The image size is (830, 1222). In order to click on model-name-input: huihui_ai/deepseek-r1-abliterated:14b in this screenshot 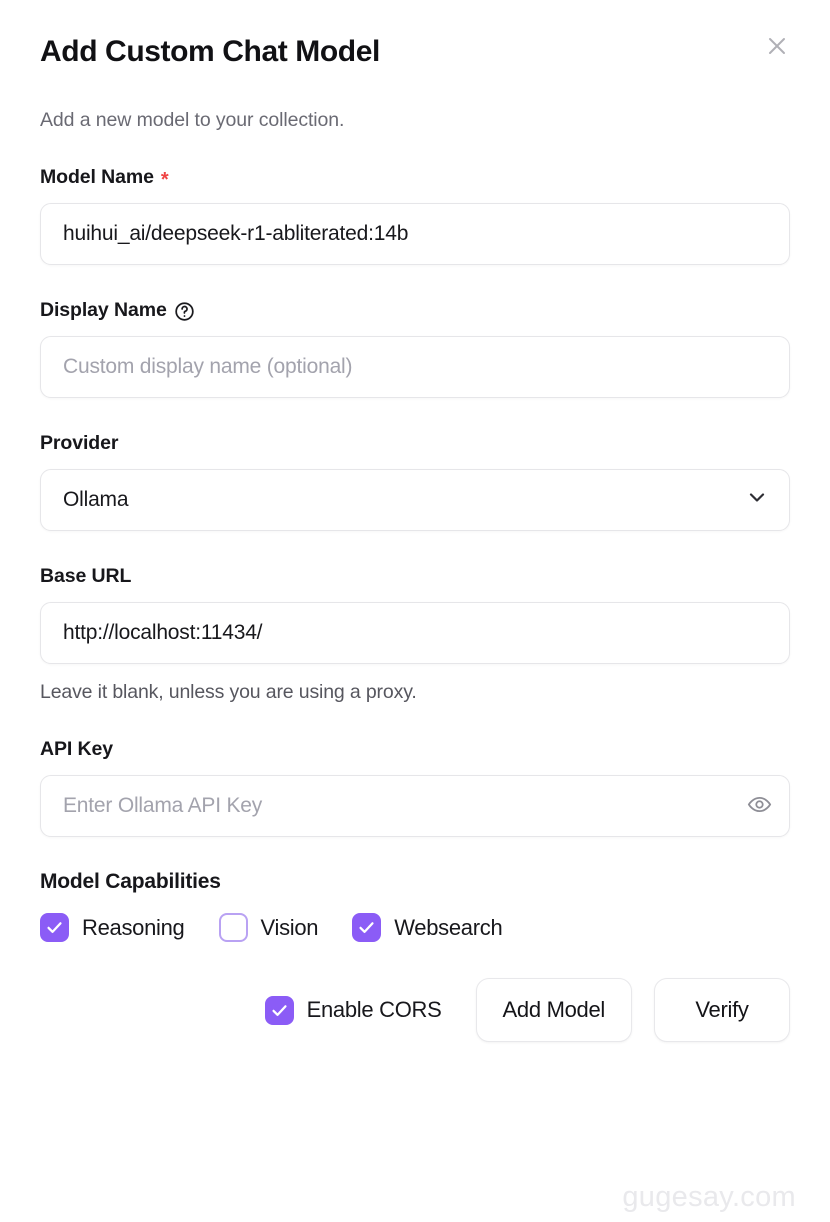, I will do `click(415, 234)`.